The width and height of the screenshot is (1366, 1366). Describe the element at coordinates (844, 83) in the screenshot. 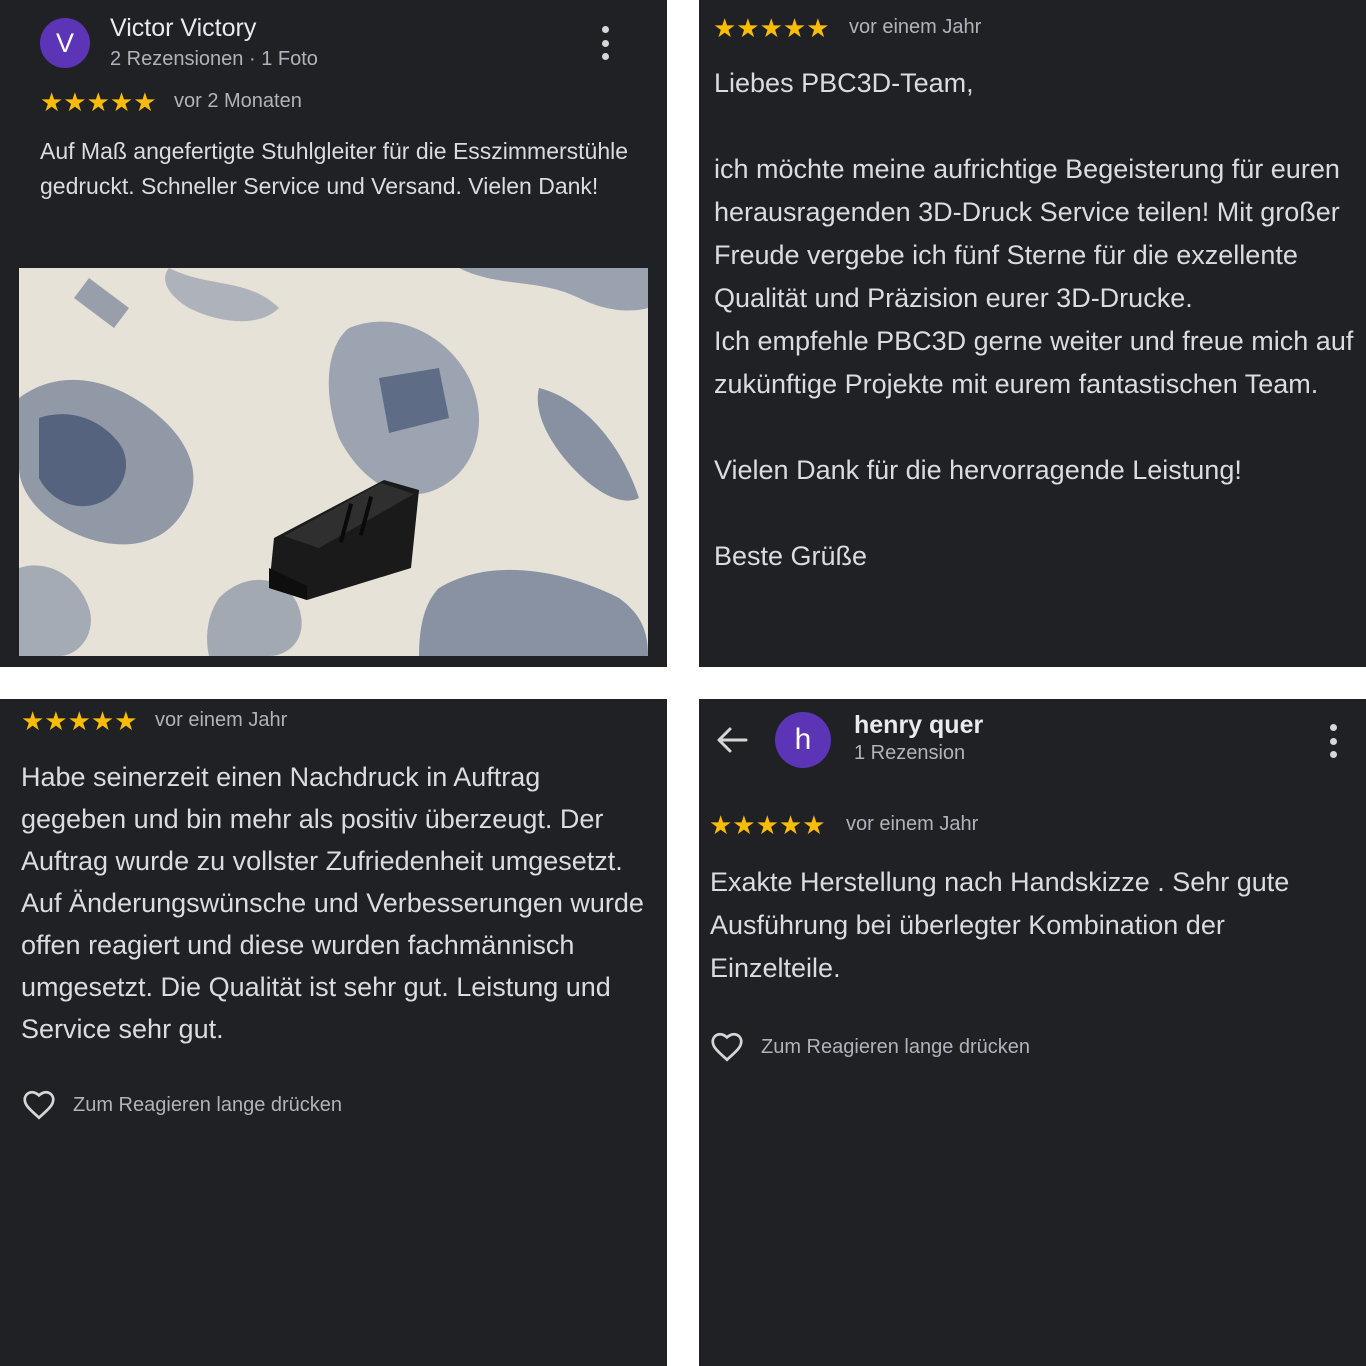

I see `review-paragraph: Liebes PBC3D-Team,` at that location.